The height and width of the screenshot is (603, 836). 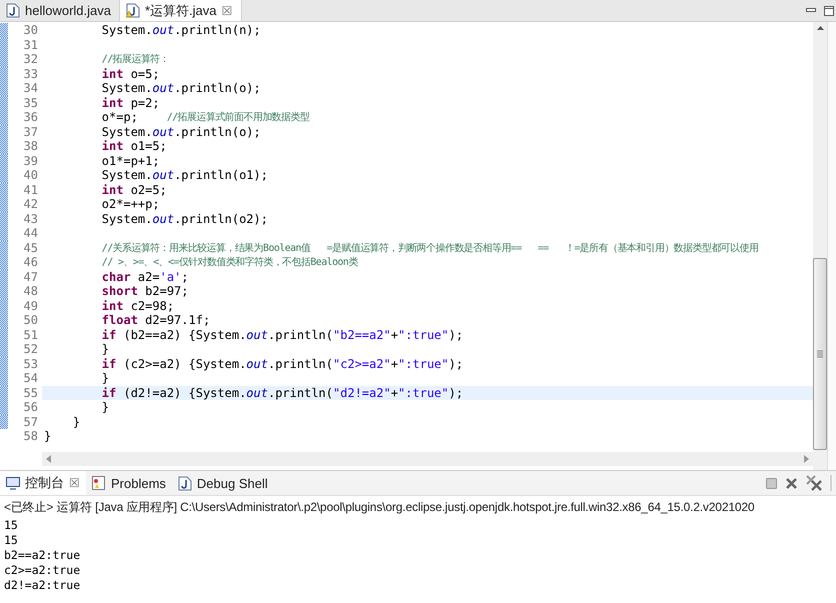 What do you see at coordinates (42, 555) in the screenshot?
I see `console-output-line: b2==a2:true` at bounding box center [42, 555].